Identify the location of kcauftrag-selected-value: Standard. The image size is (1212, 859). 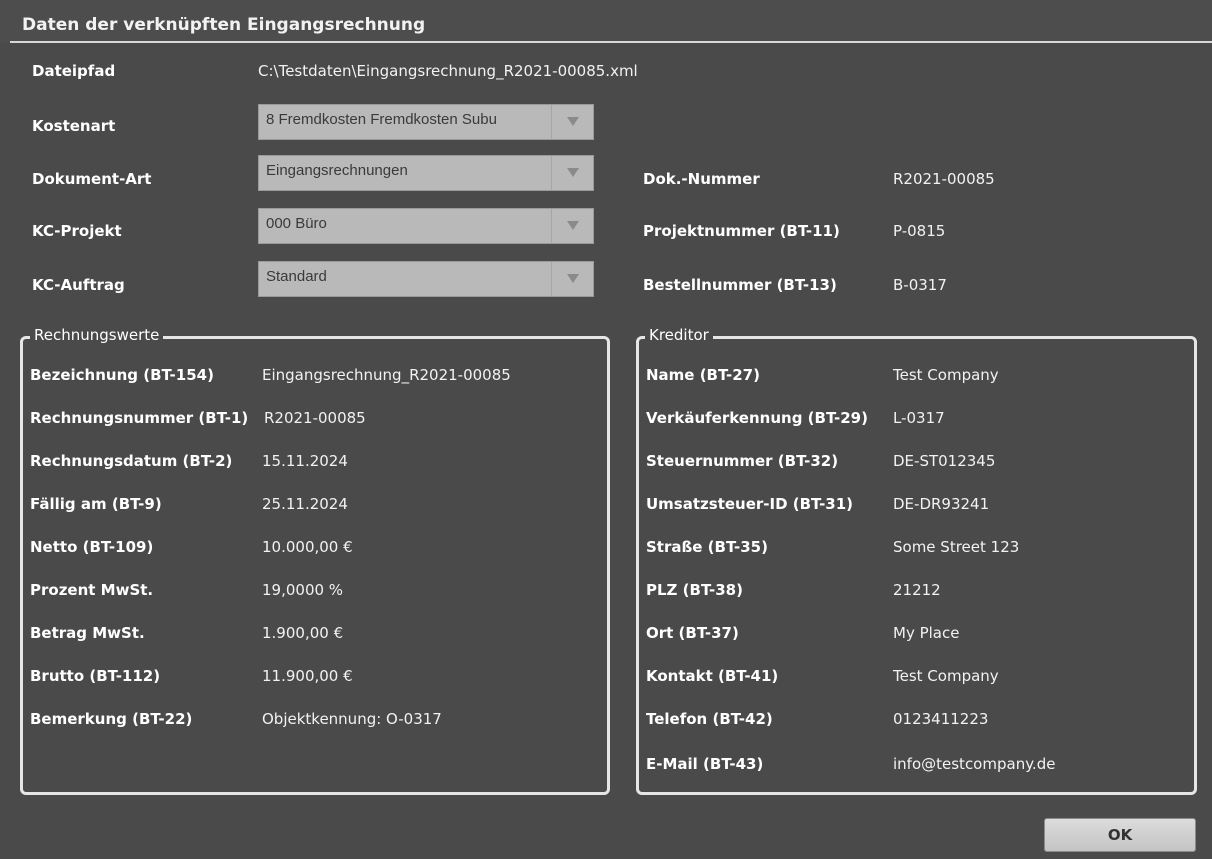
(296, 276).